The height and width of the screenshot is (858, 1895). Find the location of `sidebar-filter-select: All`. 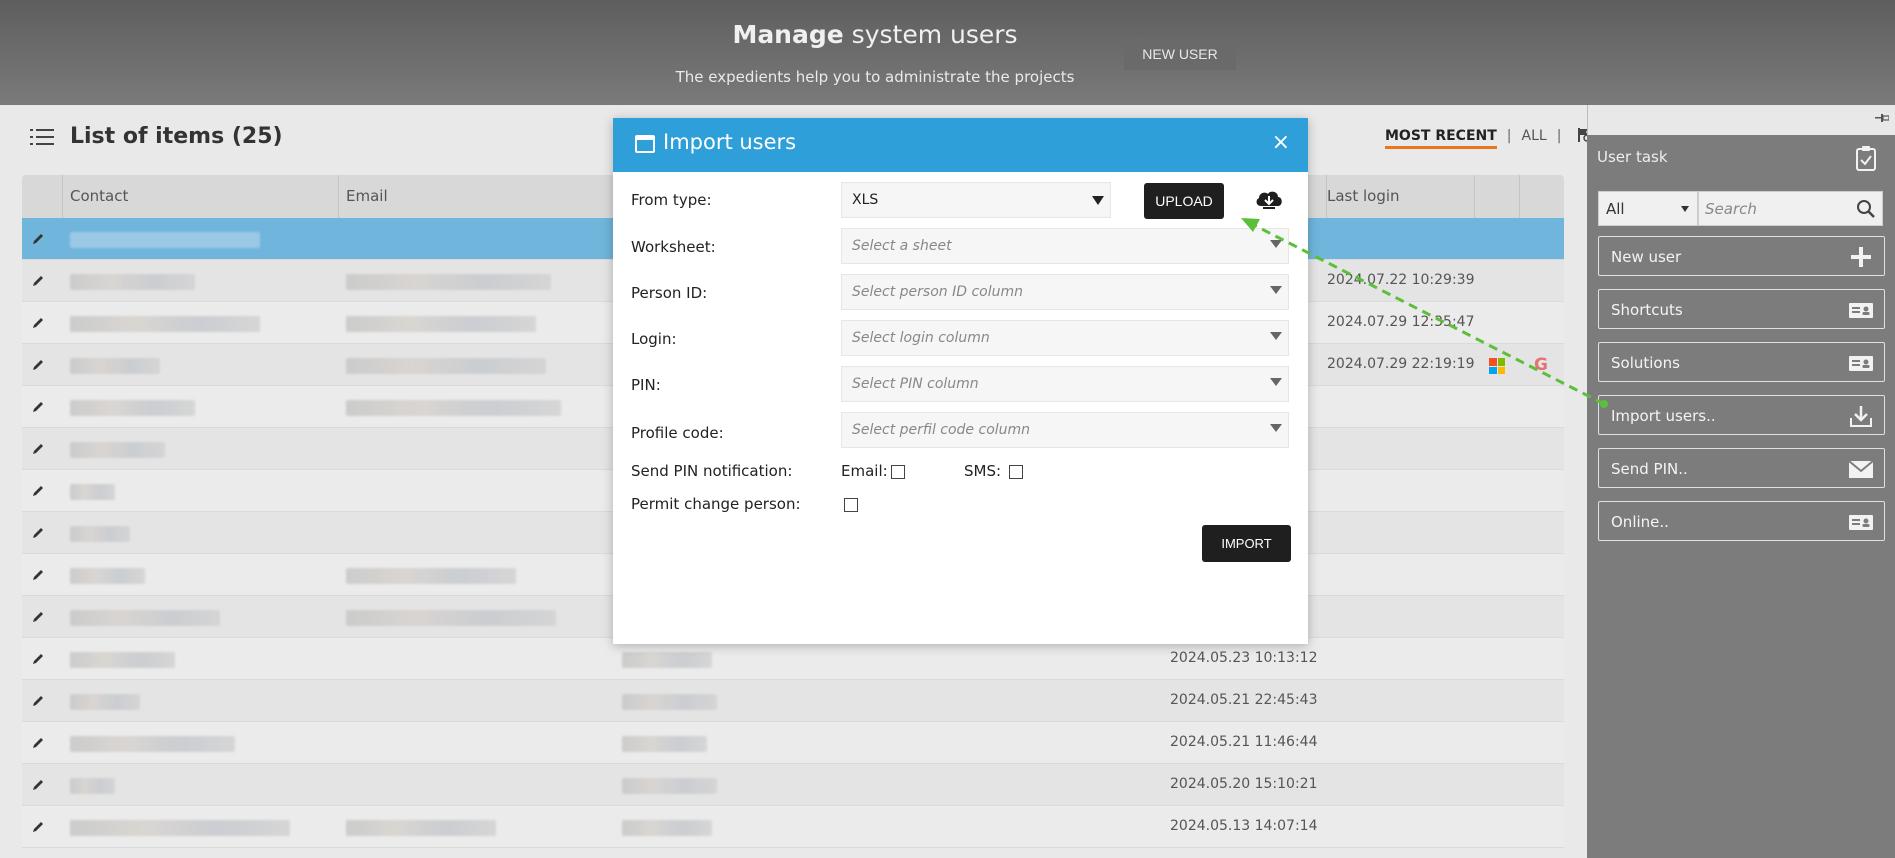

sidebar-filter-select: All is located at coordinates (1648, 208).